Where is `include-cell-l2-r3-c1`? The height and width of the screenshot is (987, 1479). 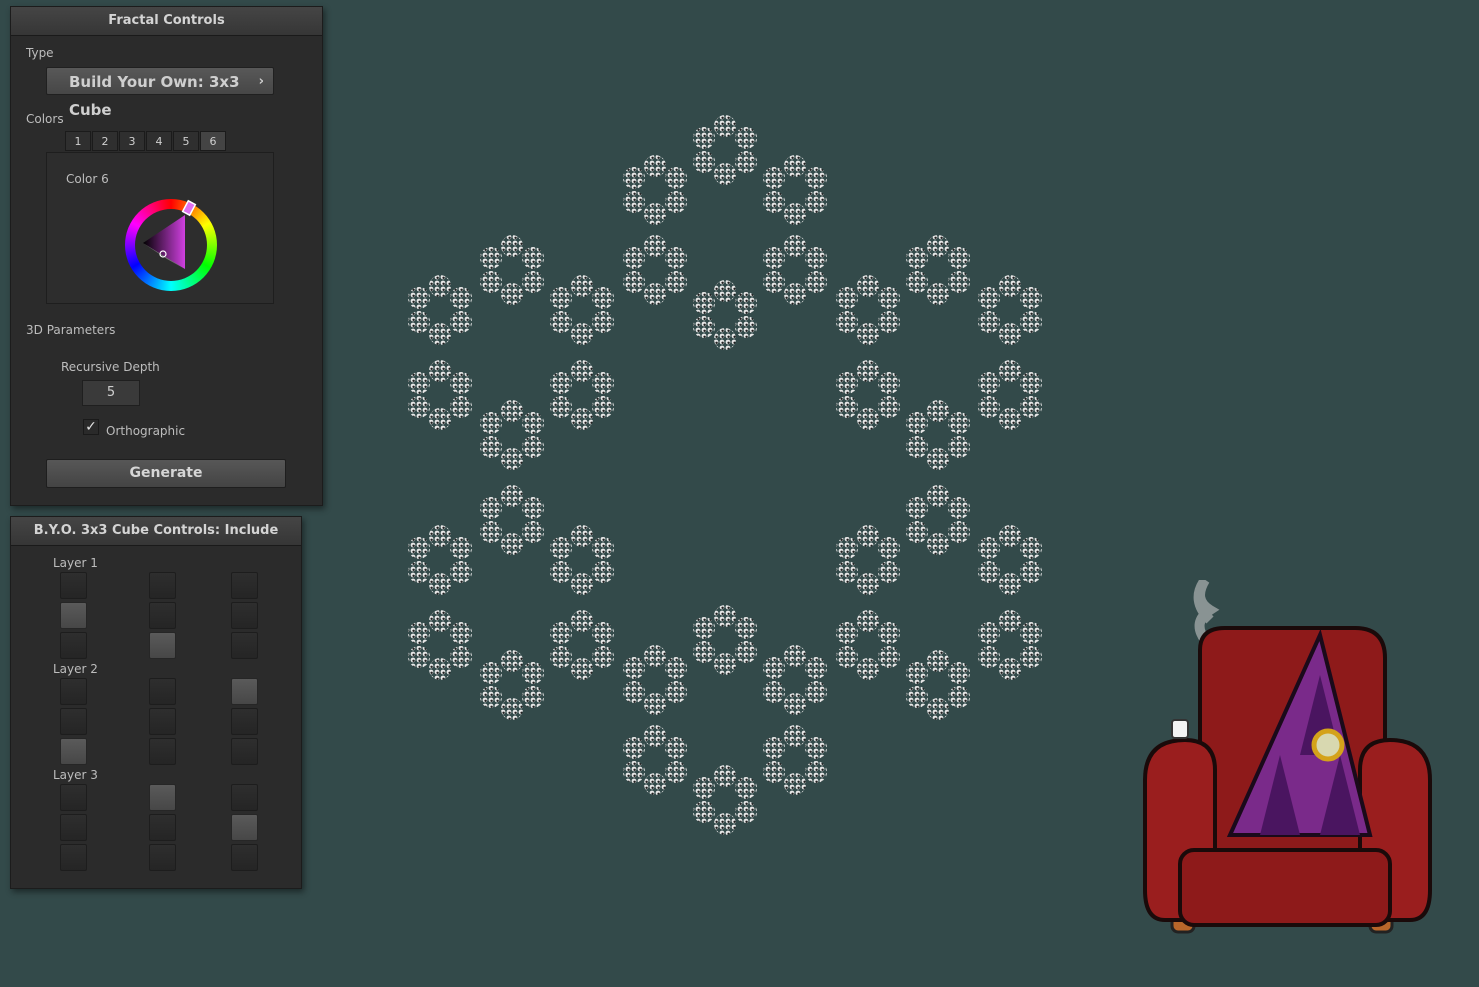 include-cell-l2-r3-c1 is located at coordinates (73, 751).